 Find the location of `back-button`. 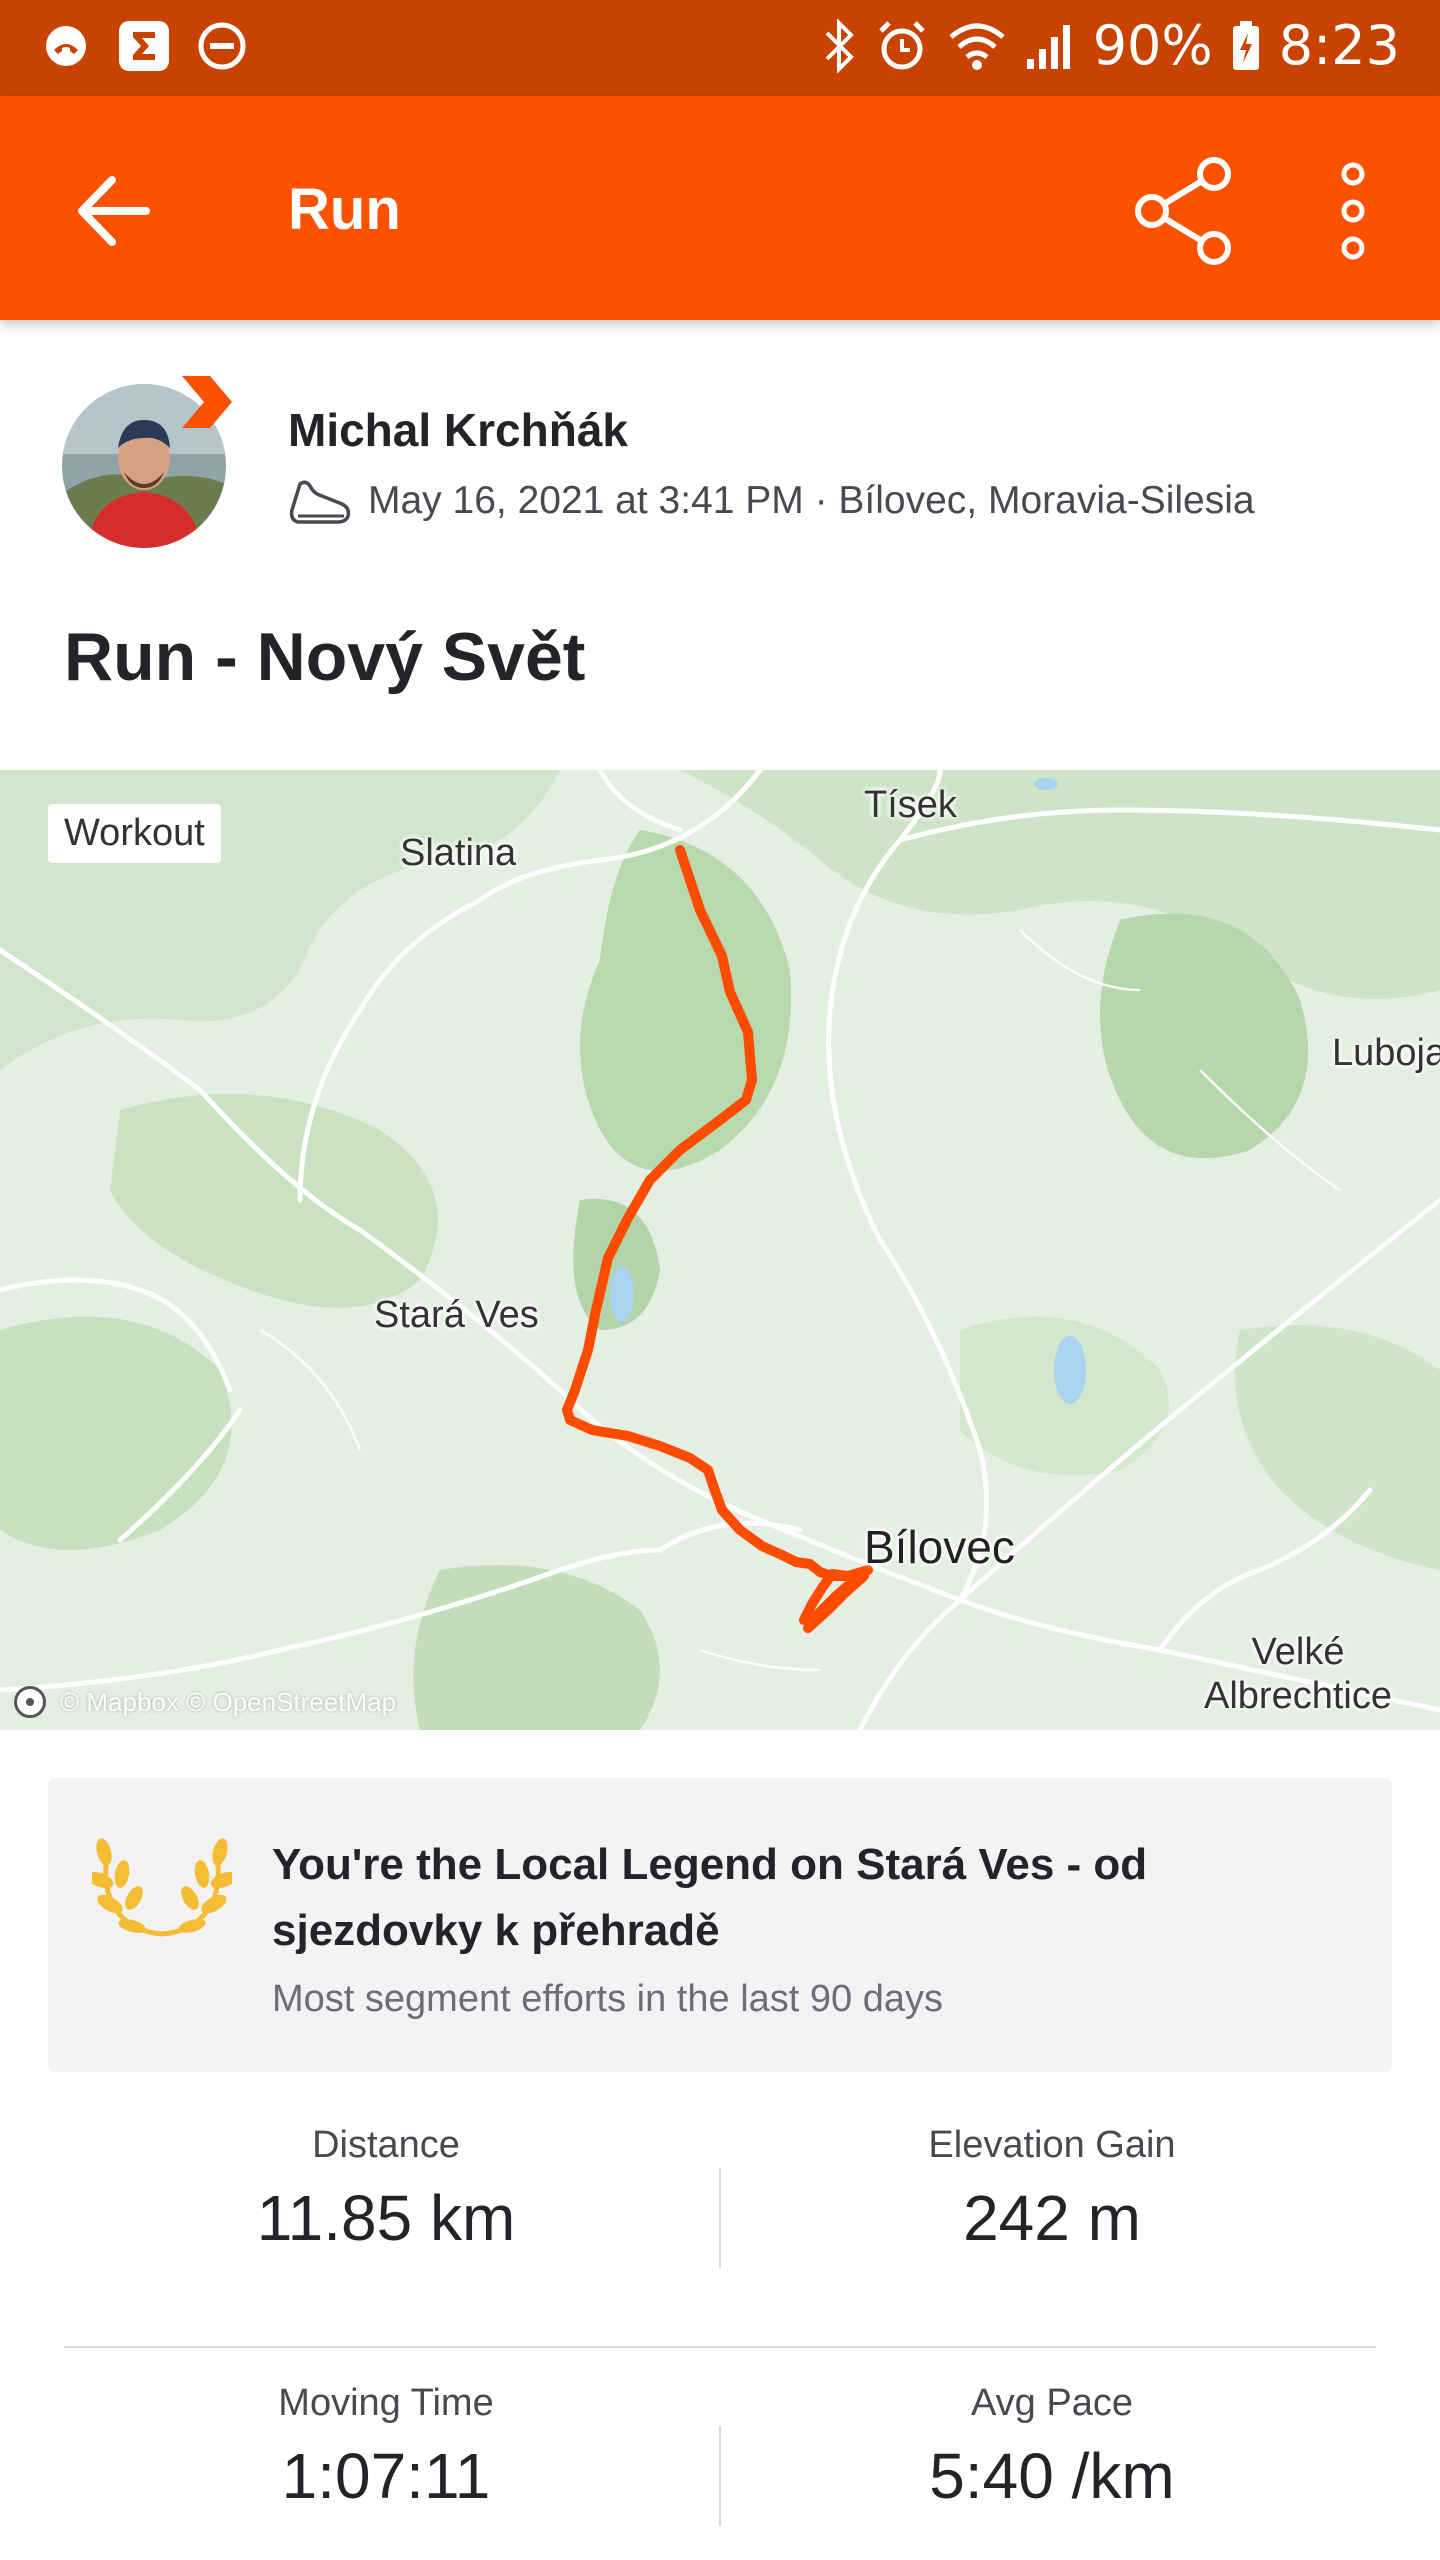

back-button is located at coordinates (115, 211).